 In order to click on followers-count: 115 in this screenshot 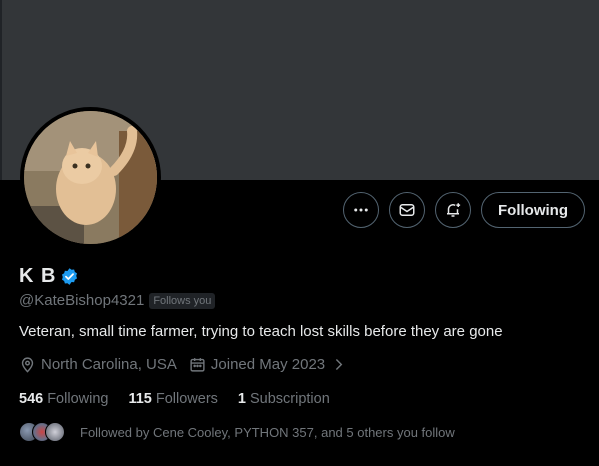, I will do `click(140, 399)`.